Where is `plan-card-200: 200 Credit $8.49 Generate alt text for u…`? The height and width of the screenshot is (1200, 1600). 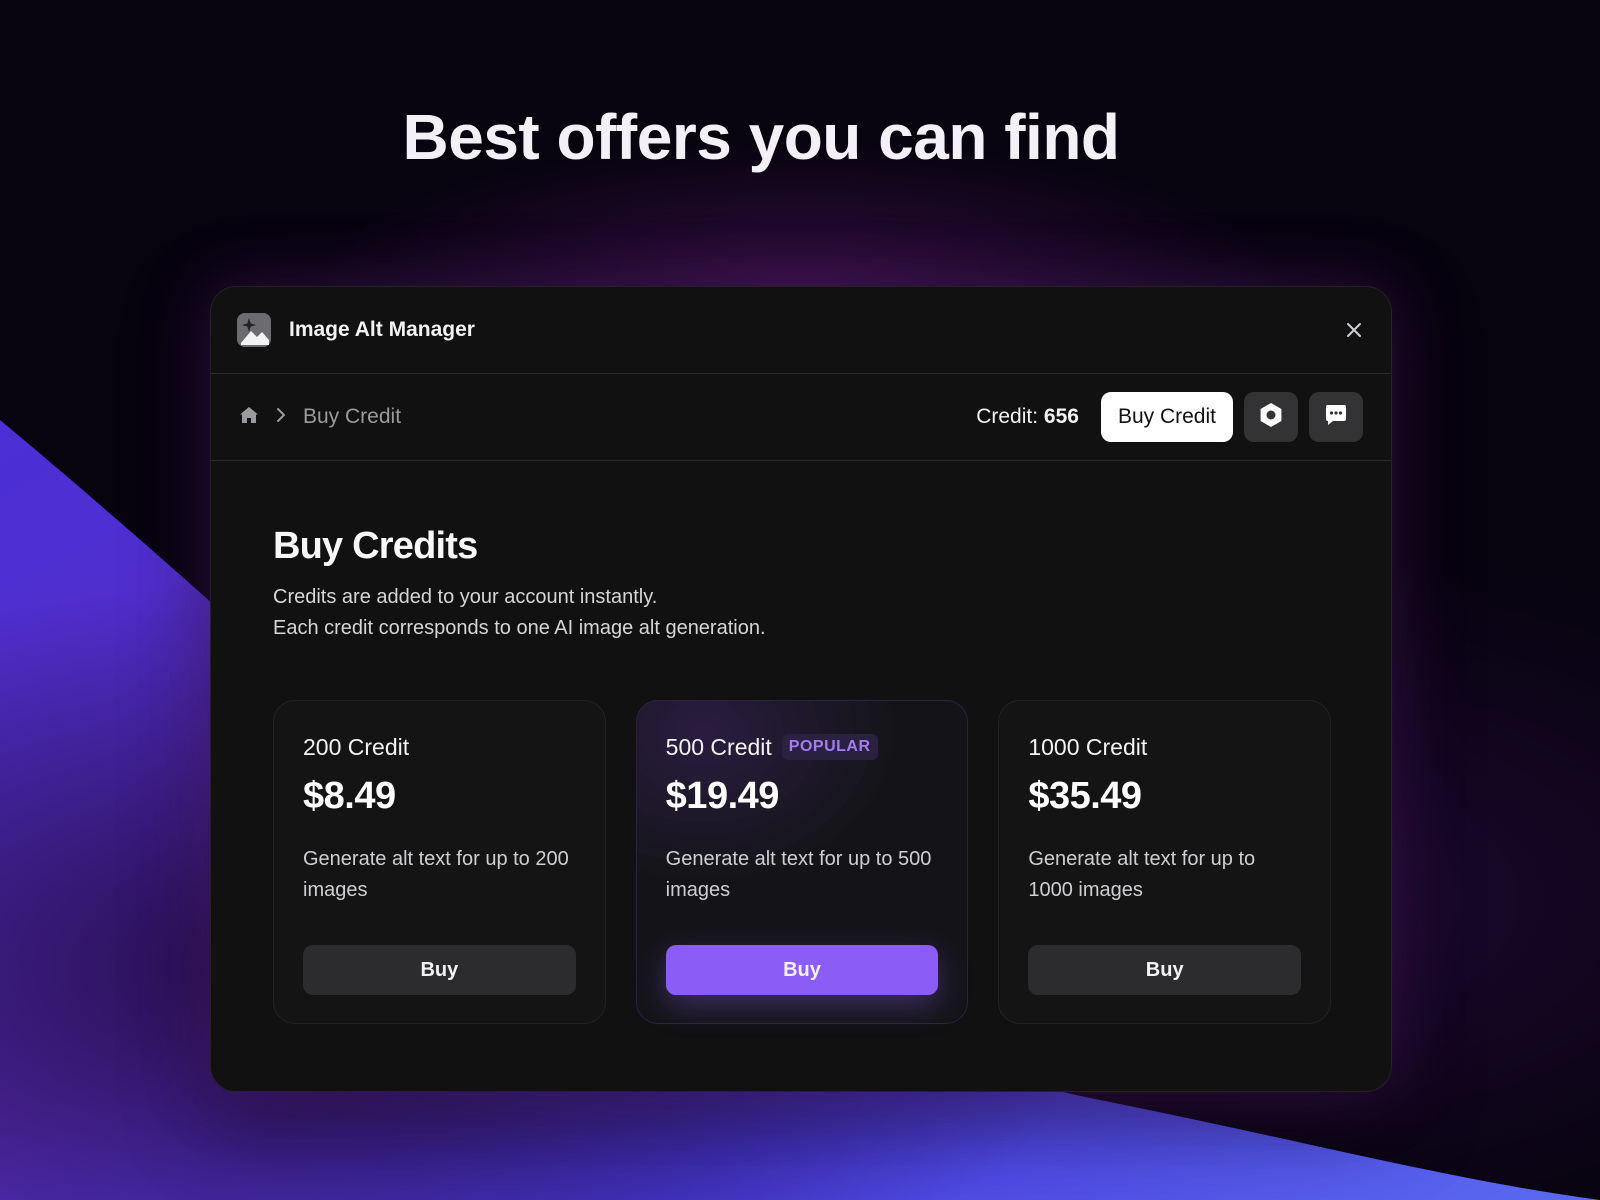 plan-card-200: 200 Credit $8.49 Generate alt text for u… is located at coordinates (439, 862).